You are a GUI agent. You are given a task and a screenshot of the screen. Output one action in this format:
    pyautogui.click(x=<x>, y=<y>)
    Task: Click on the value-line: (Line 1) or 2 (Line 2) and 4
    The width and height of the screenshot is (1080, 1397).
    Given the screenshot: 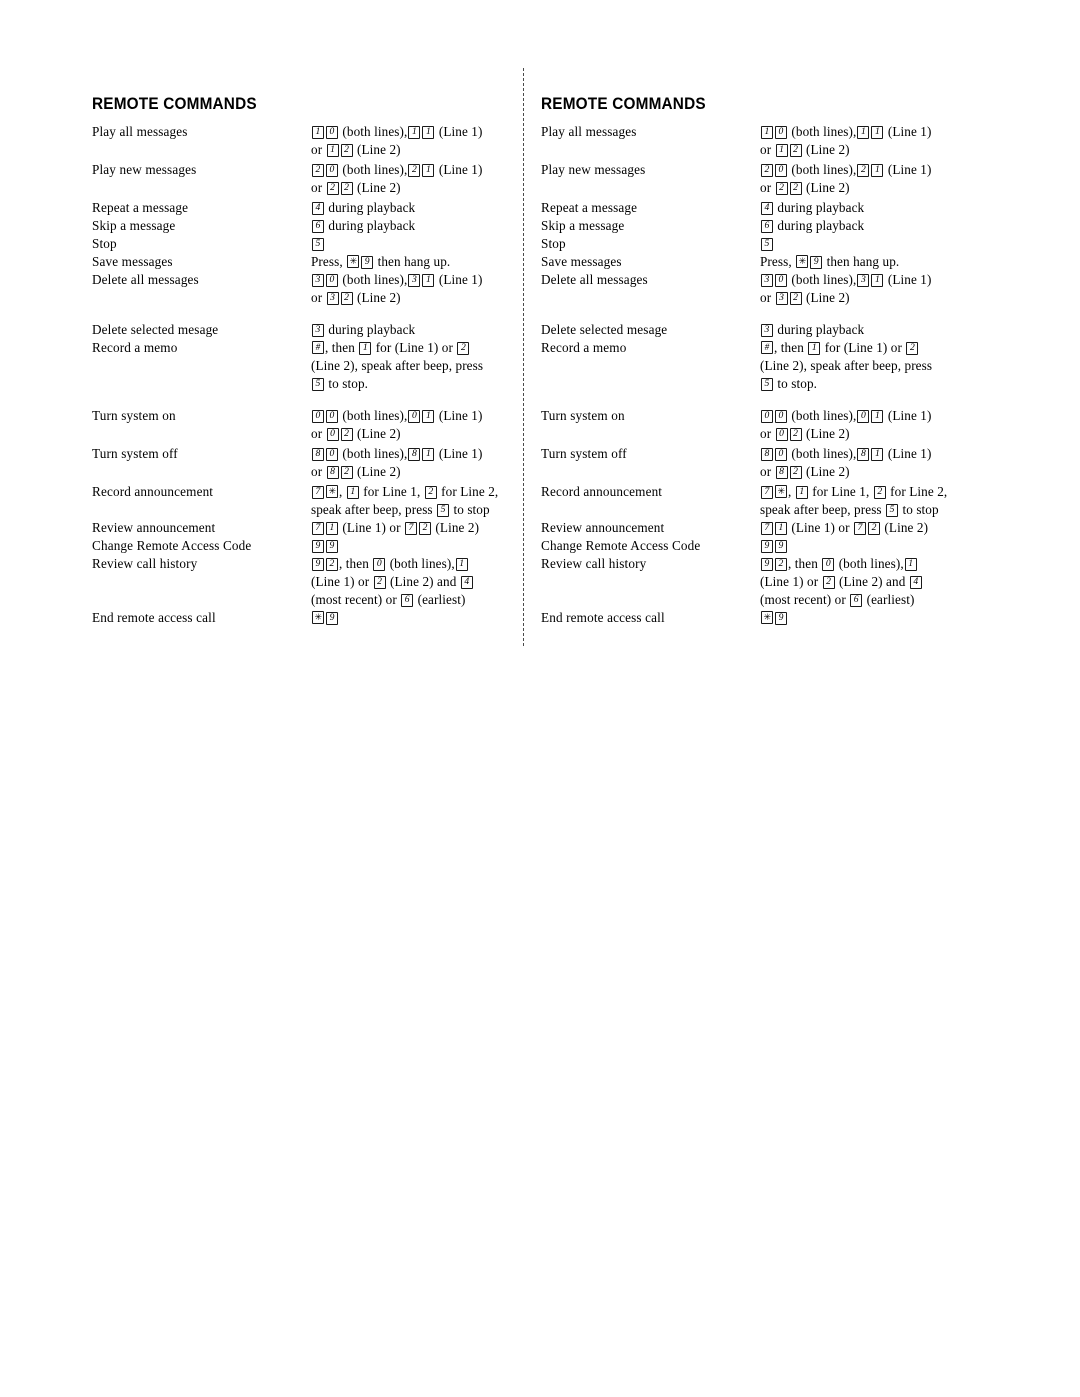 What is the action you would take?
    pyautogui.click(x=411, y=582)
    